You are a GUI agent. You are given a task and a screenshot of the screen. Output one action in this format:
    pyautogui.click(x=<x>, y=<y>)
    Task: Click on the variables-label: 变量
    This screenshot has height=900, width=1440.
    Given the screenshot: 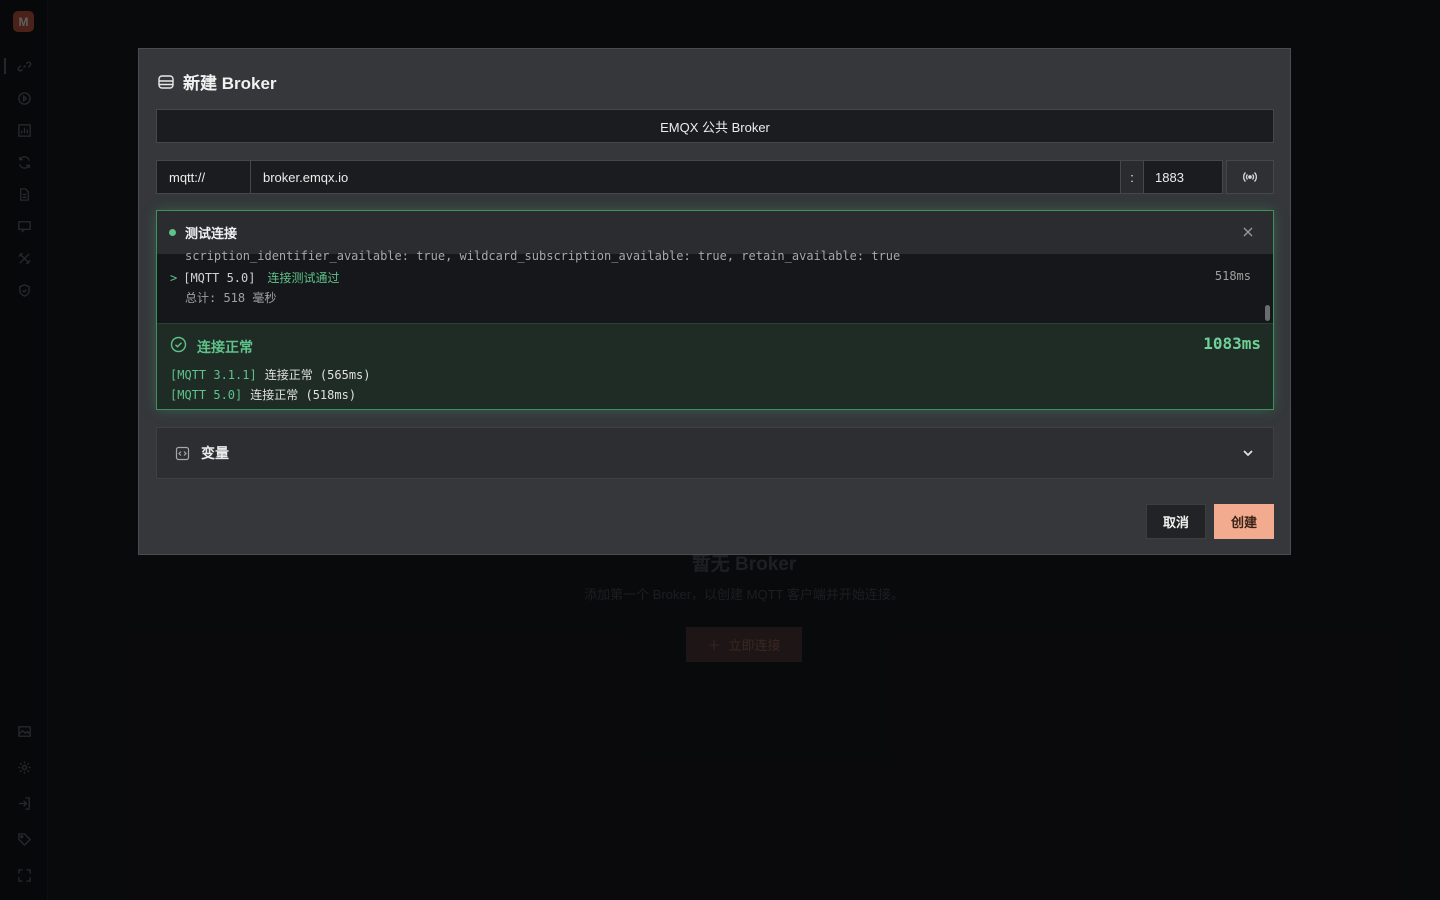 What is the action you would take?
    pyautogui.click(x=215, y=453)
    